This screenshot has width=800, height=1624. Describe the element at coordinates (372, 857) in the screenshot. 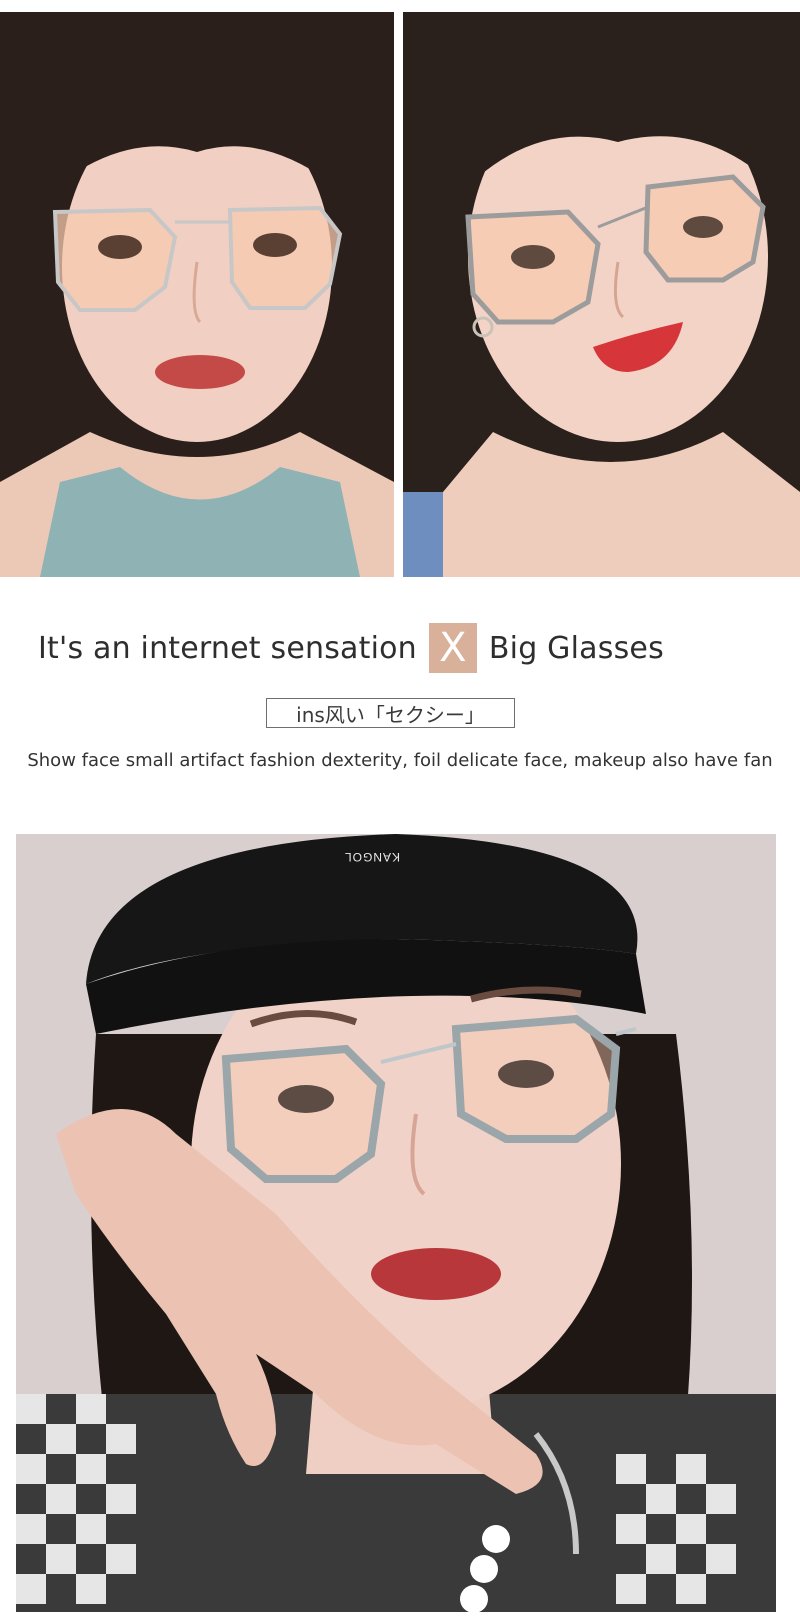

I see `hat-logo-text: KANGOL` at that location.